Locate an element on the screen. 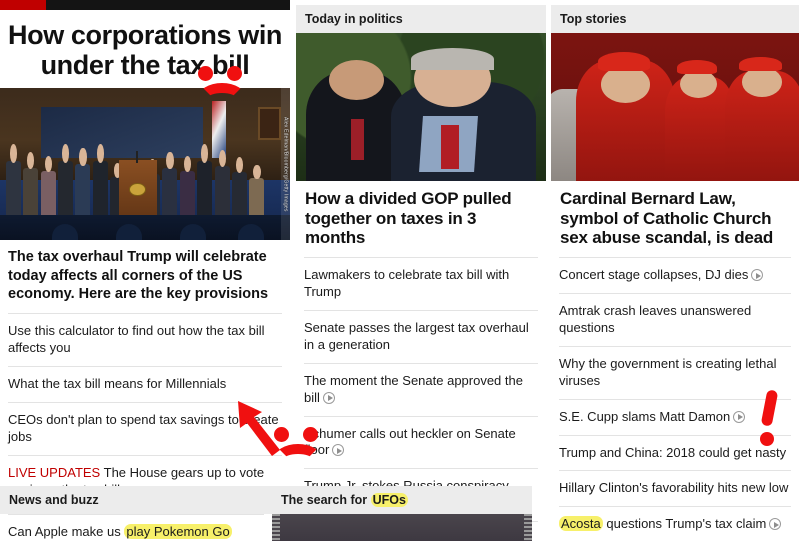 The height and width of the screenshot is (541, 799). highlighted-term-ufos: UFOs is located at coordinates (389, 500).